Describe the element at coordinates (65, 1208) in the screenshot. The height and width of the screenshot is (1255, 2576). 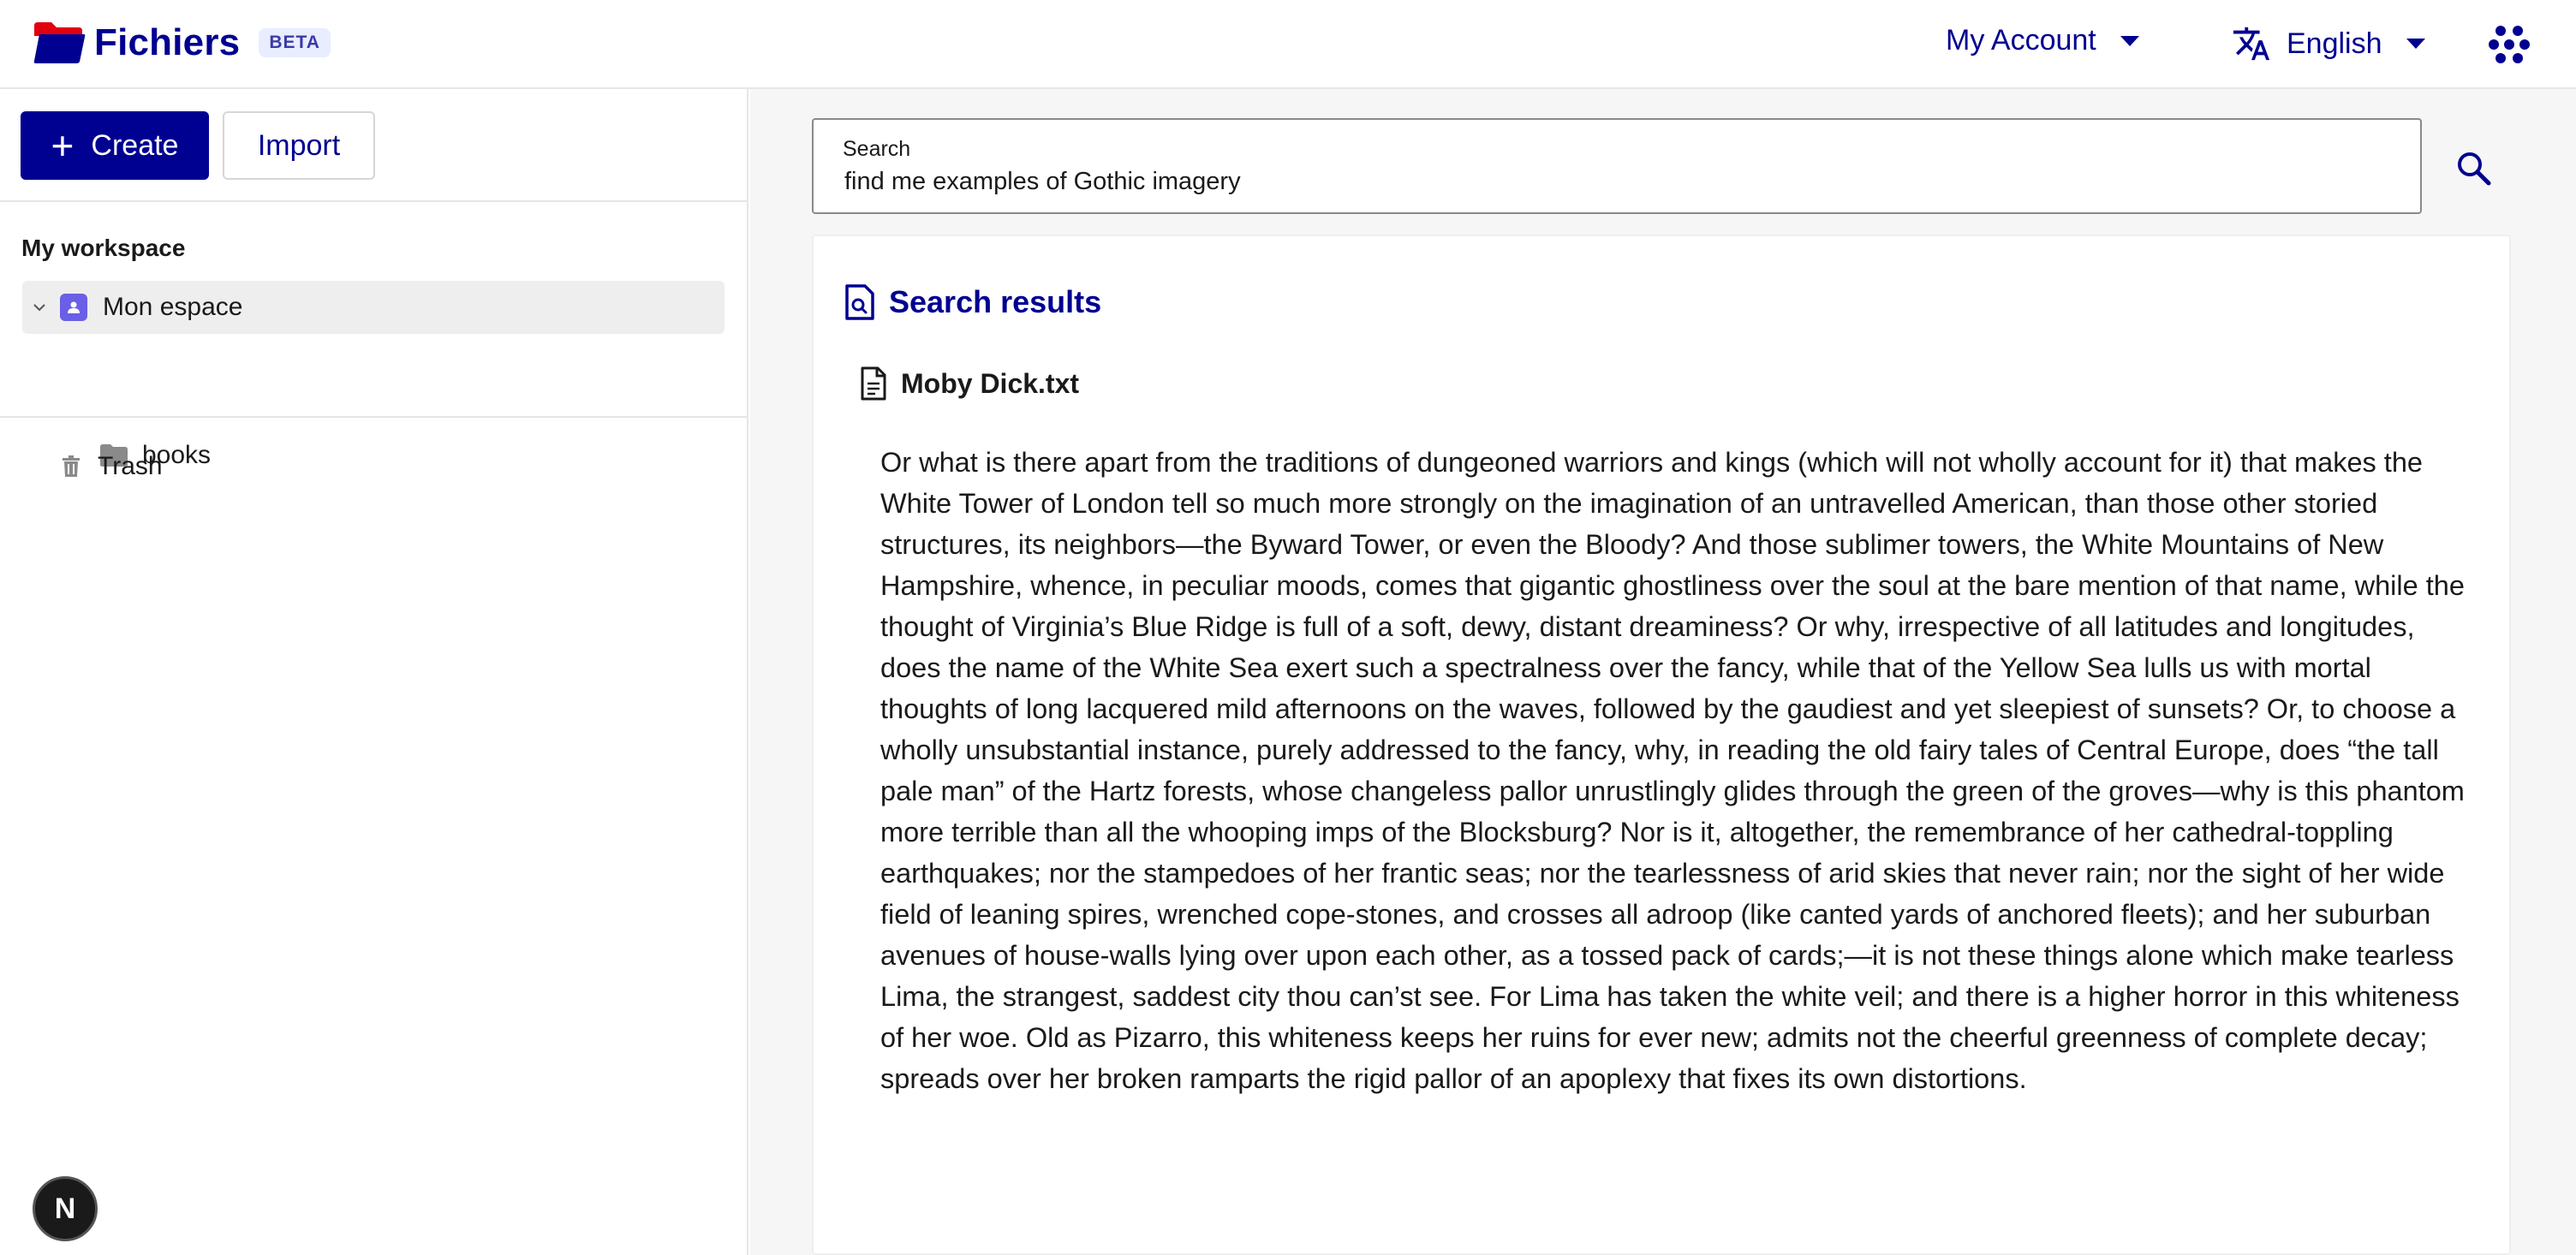
I see `dev-tools-badge: N` at that location.